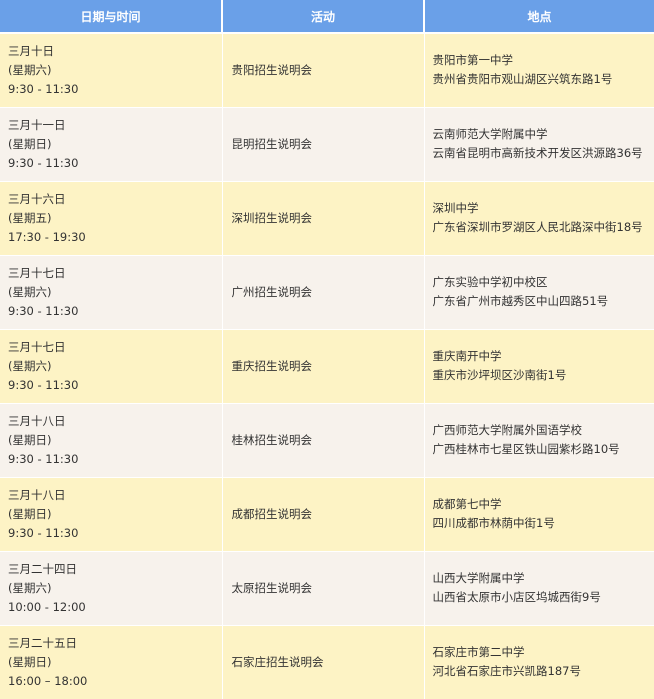 This screenshot has height=699, width=654. Describe the element at coordinates (539, 440) in the screenshot. I see `location-cell: 广西师范大学附属外国语学校广西桂林市七星区铁山园紫杉路10号` at that location.